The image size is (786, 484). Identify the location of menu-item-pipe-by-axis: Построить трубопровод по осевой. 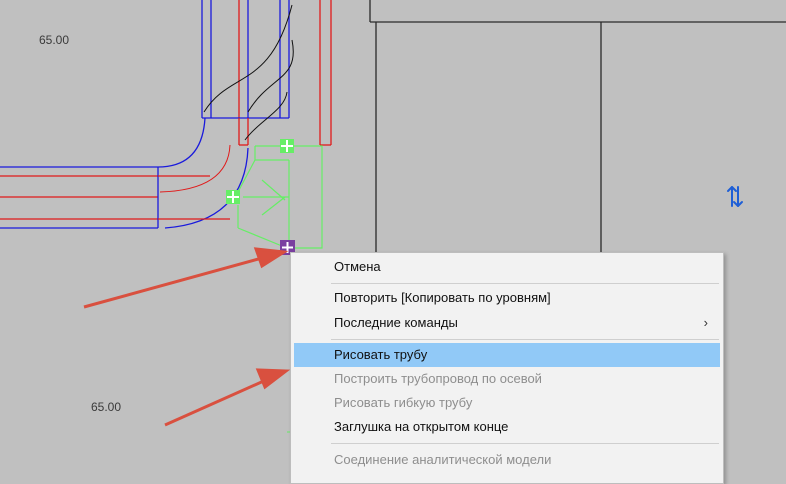
(507, 379).